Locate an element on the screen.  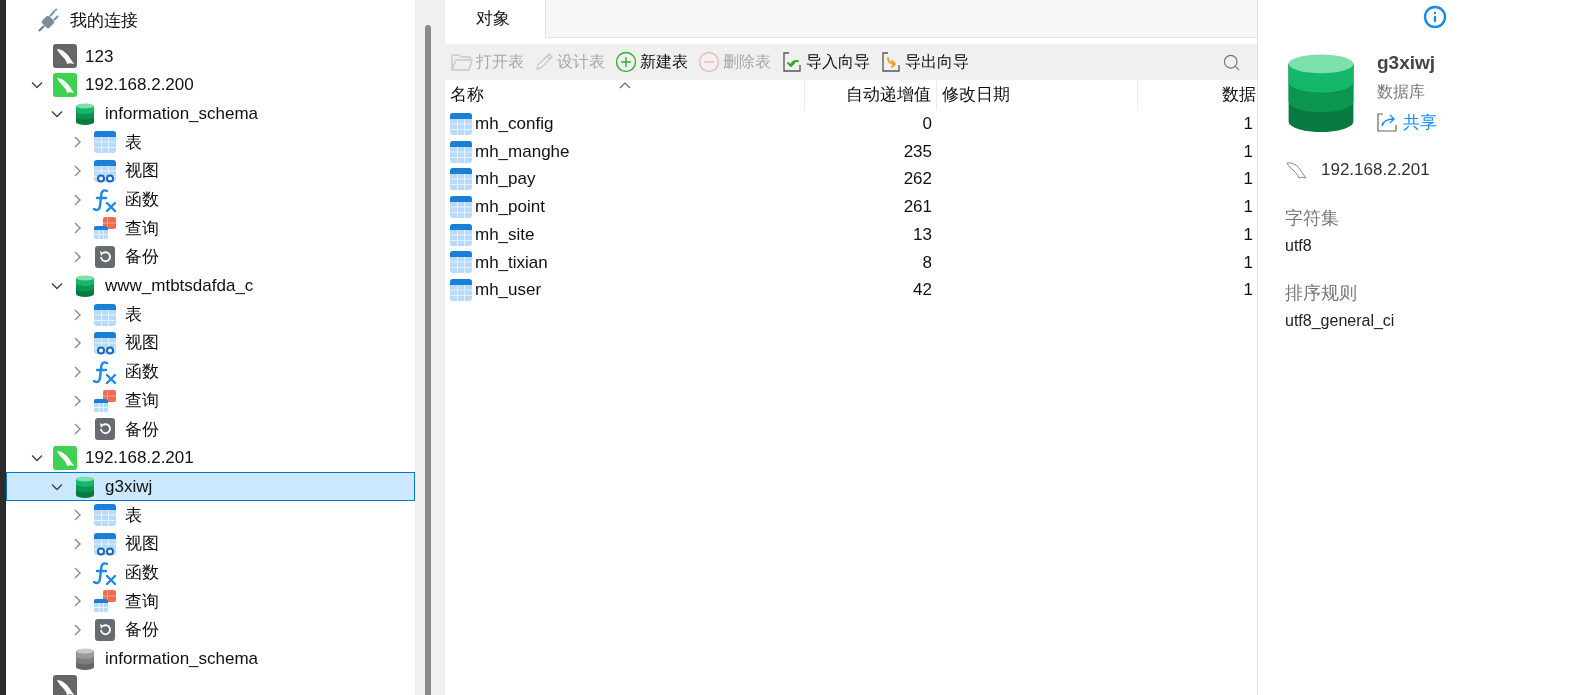
search-icon is located at coordinates (1231, 62).